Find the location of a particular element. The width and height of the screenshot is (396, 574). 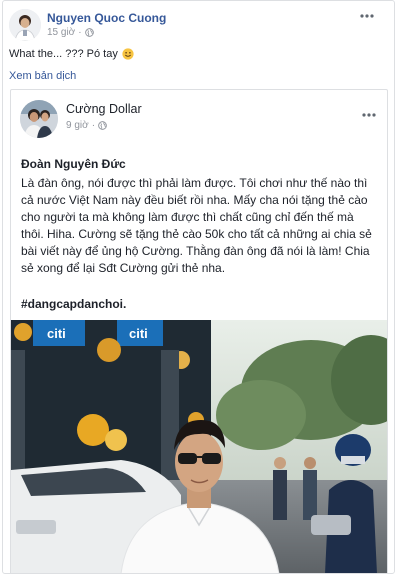

shared-post-avatar is located at coordinates (39, 119).